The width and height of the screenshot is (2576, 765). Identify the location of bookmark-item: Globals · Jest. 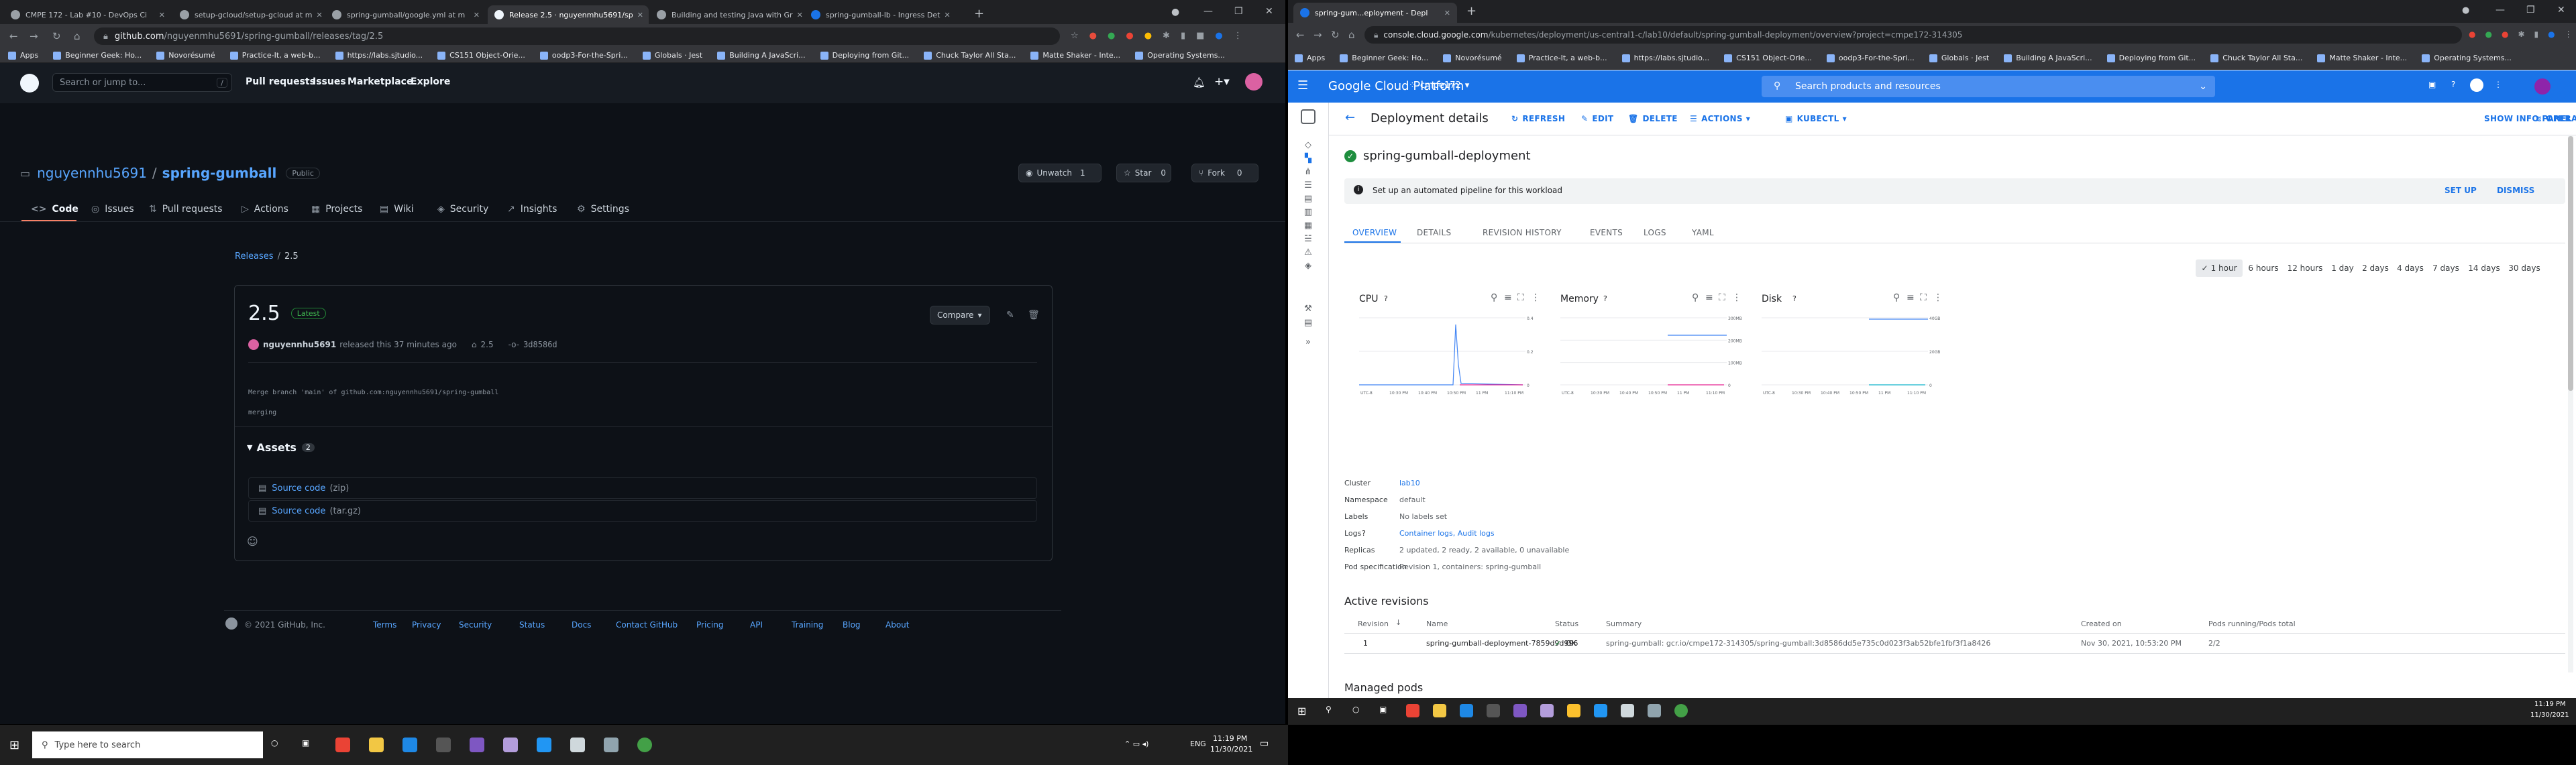
(672, 55).